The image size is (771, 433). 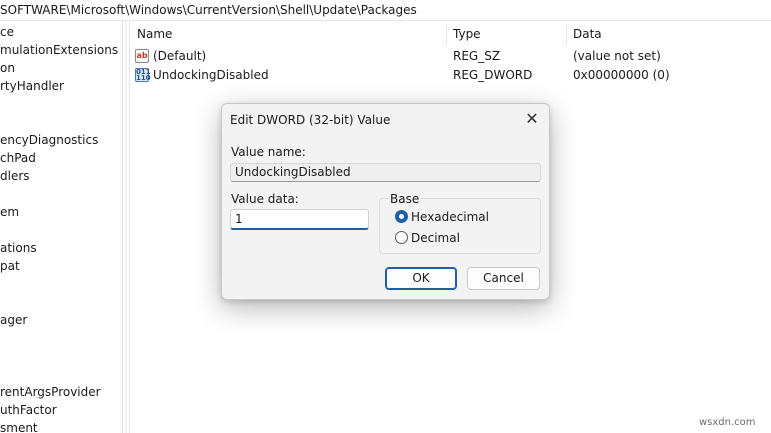 I want to click on value-type: REG_DWORD, so click(x=493, y=75).